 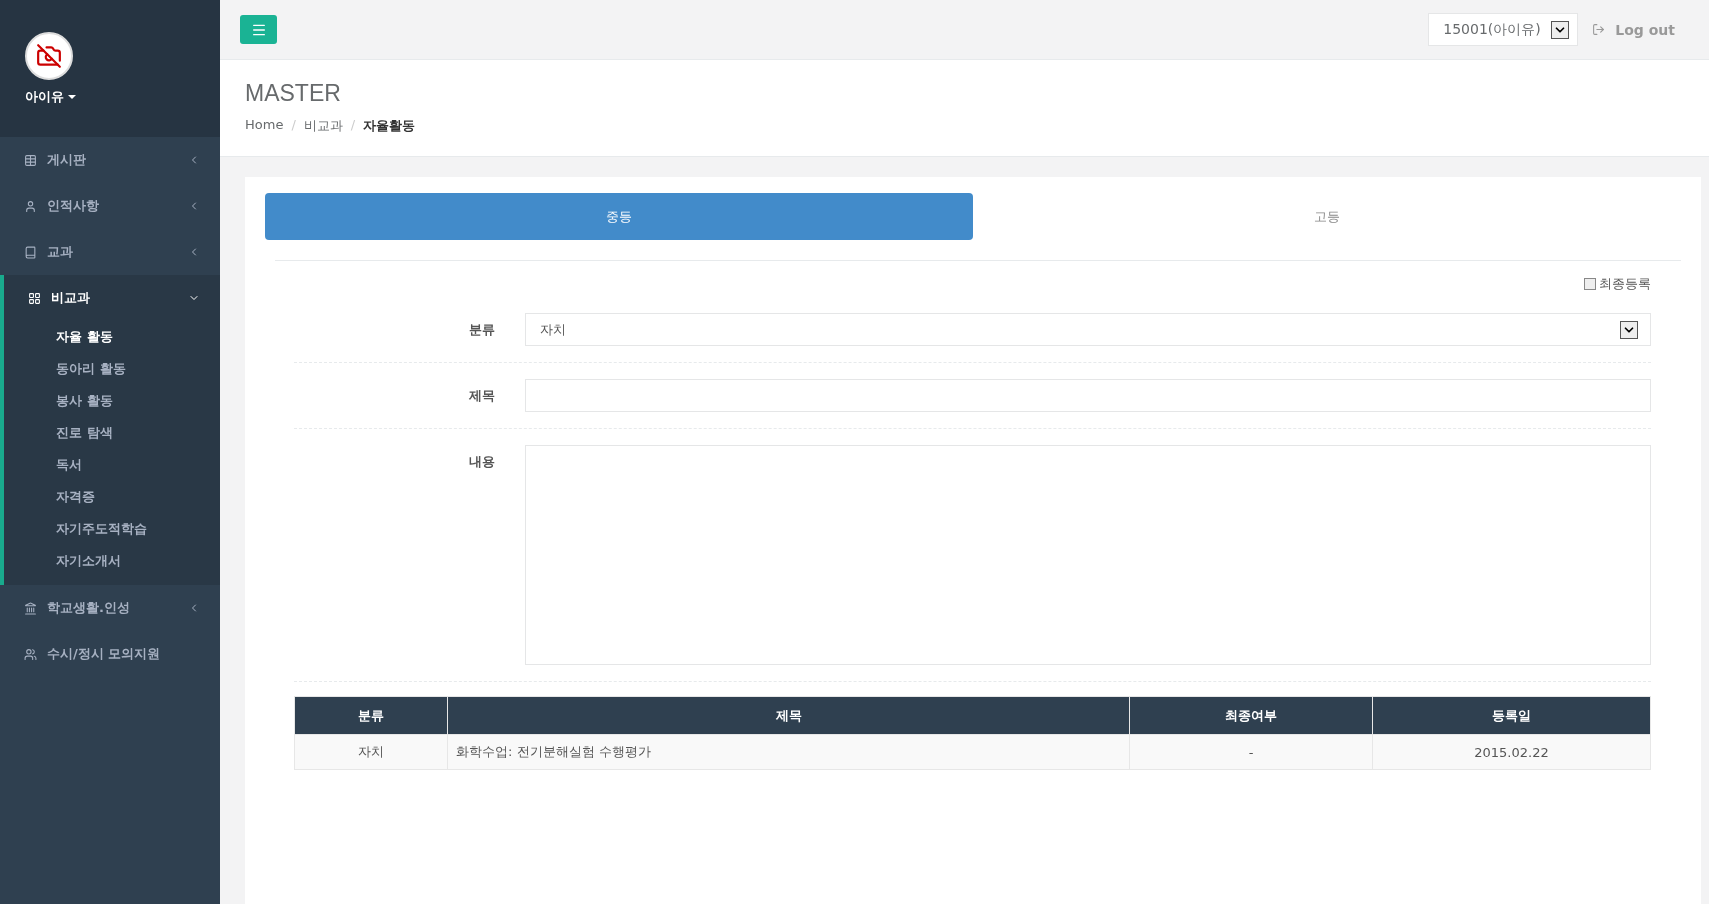 I want to click on bank-icon, so click(x=30, y=608).